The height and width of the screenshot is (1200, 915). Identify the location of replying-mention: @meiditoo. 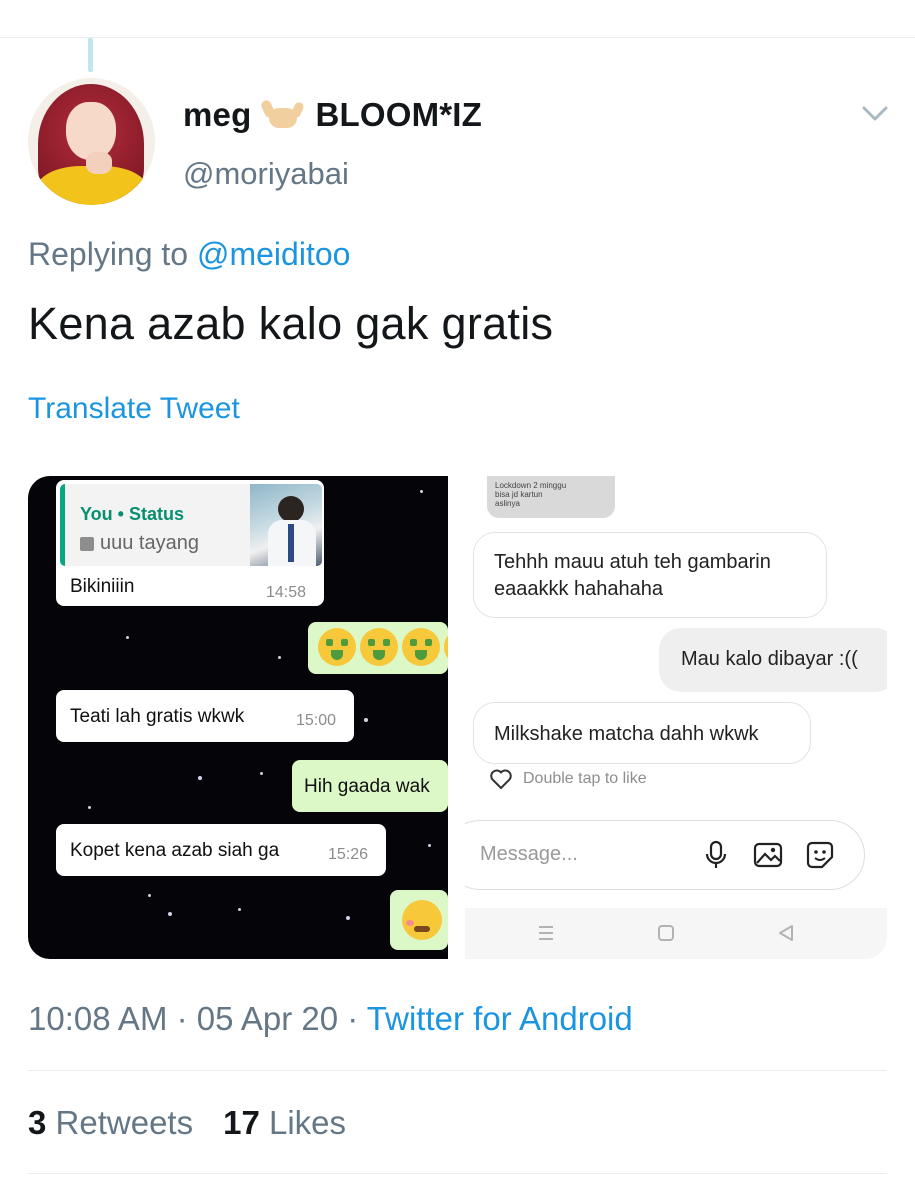
(273, 254).